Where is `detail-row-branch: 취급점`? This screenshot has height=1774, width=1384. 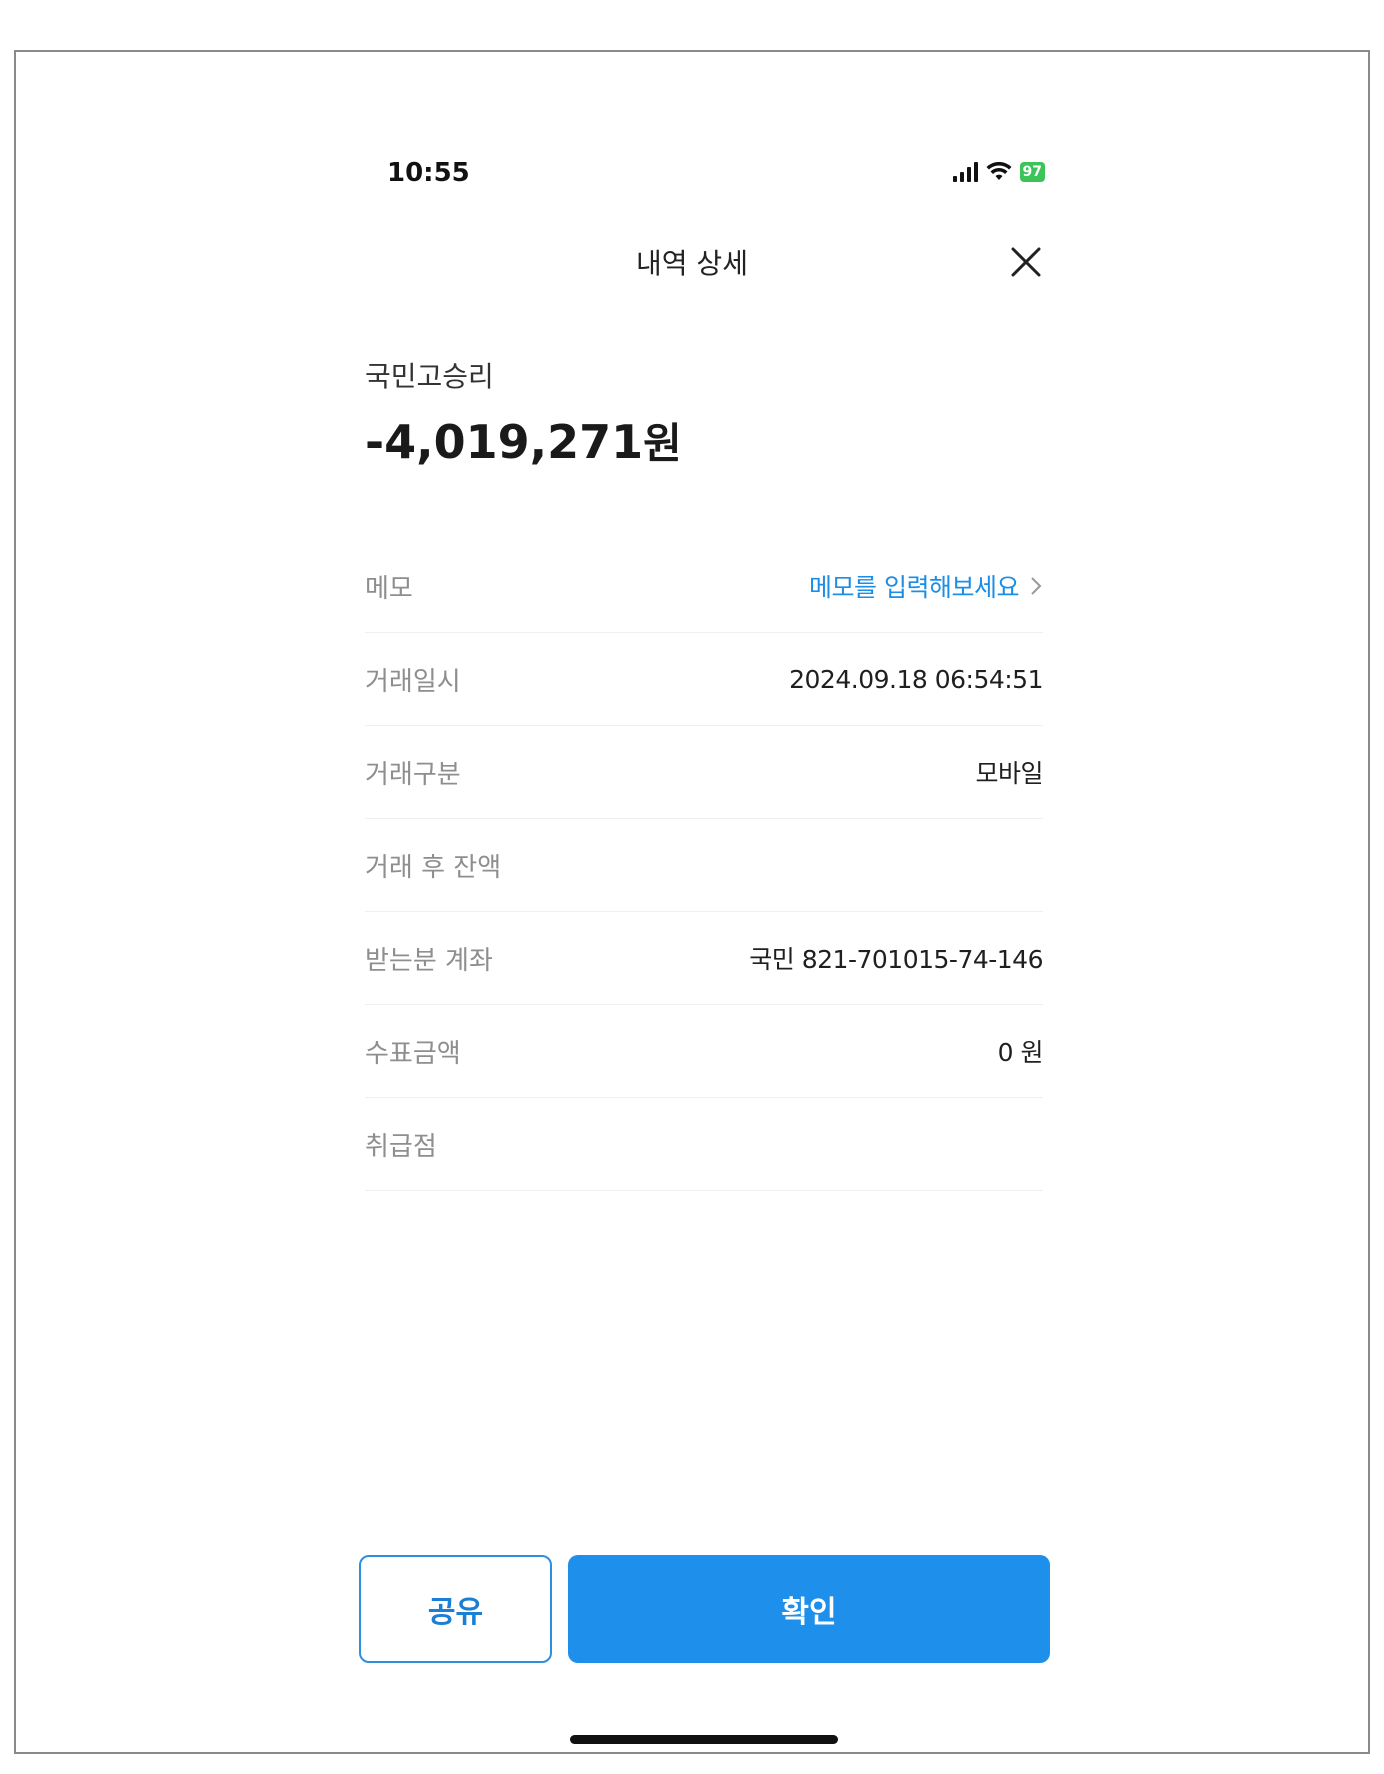 detail-row-branch: 취급점 is located at coordinates (704, 1144).